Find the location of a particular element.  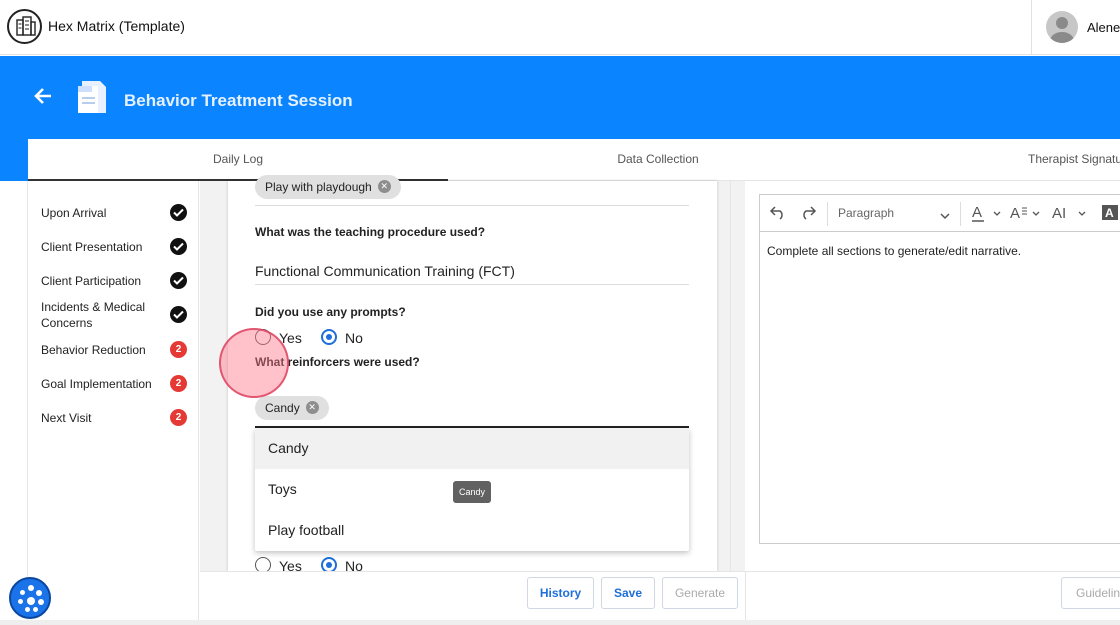

block-format-select: Paragraph is located at coordinates (866, 213).